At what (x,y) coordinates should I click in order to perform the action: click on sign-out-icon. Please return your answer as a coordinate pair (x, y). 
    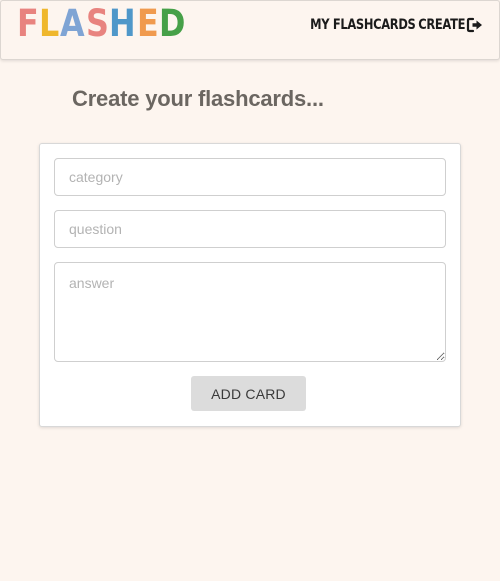
    Looking at the image, I should click on (475, 25).